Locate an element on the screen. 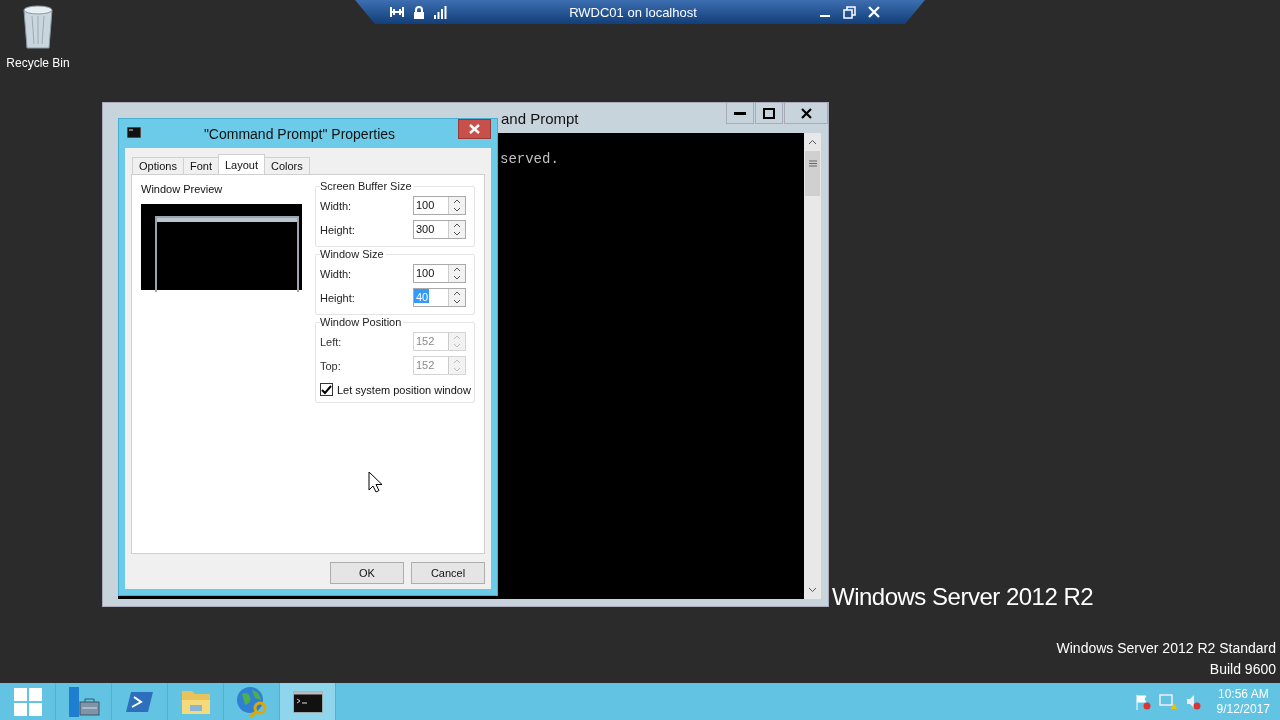 Image resolution: width=1280 pixels, height=720 pixels. scroll-up-icon is located at coordinates (812, 142).